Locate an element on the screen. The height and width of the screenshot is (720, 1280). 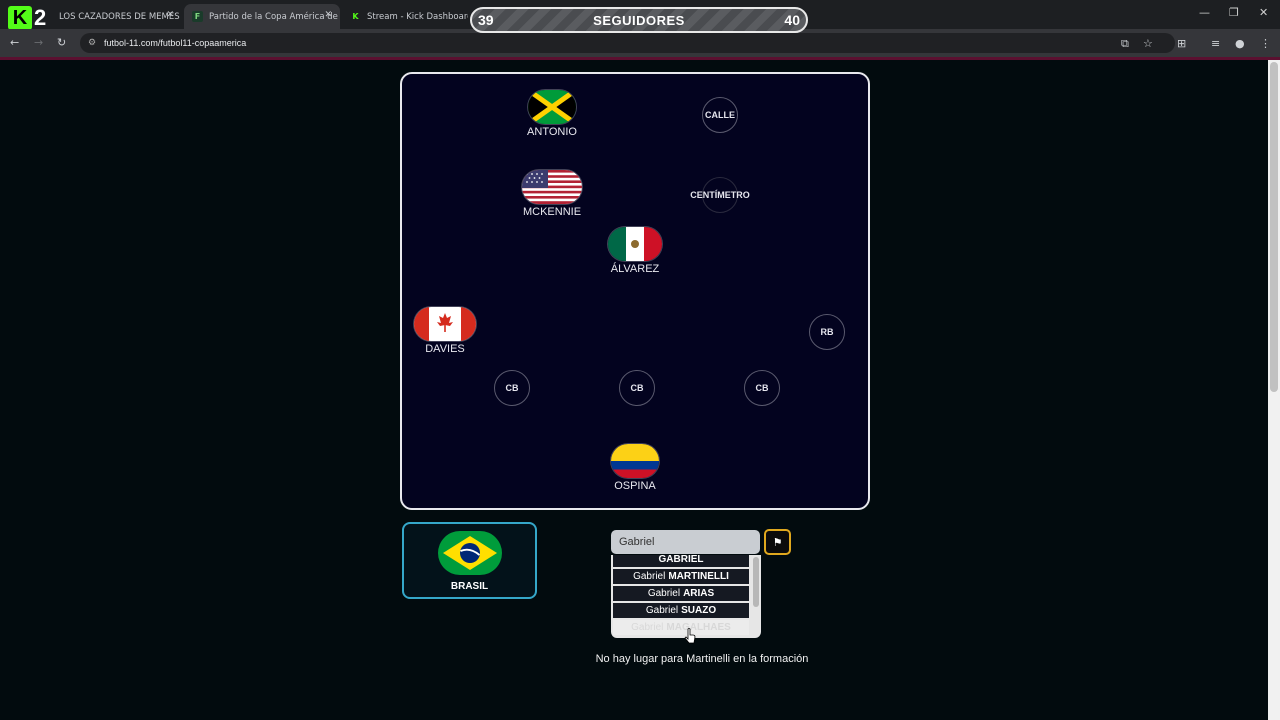
divider is located at coordinates (640, 58).